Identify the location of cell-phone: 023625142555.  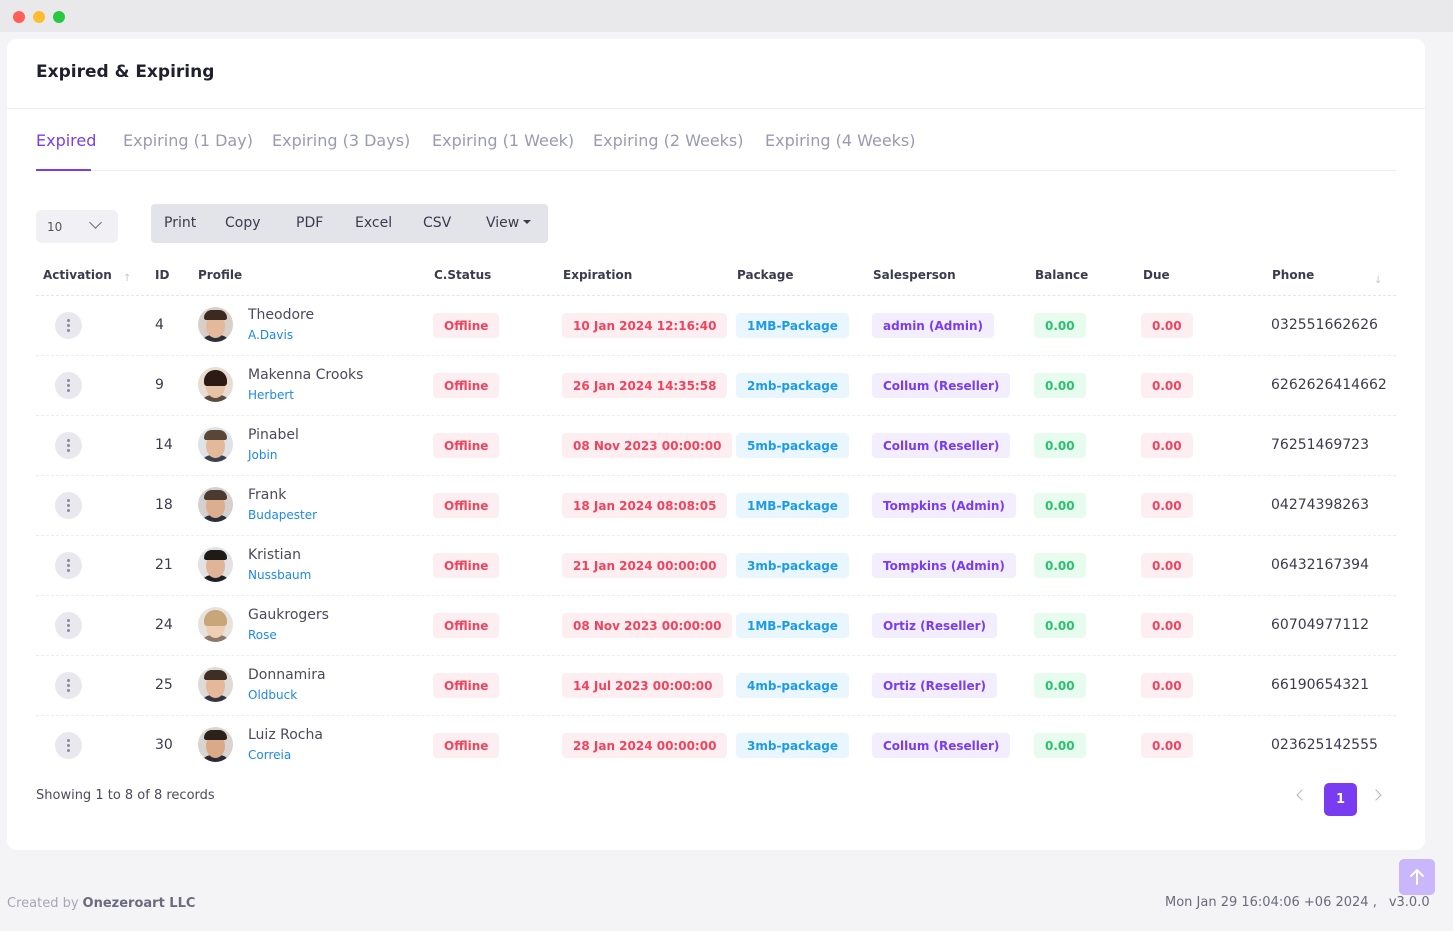
(1324, 745).